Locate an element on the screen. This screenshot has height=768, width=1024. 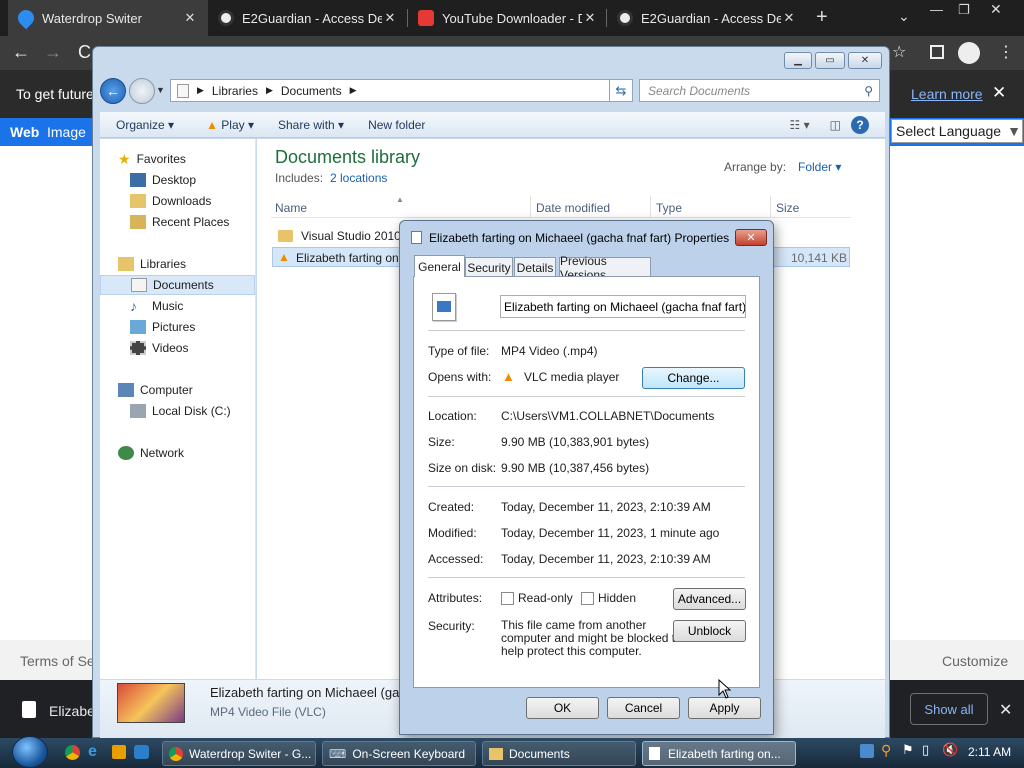
file-row-visual-studio: Visual Studio 2010 is located at coordinates (337, 236).